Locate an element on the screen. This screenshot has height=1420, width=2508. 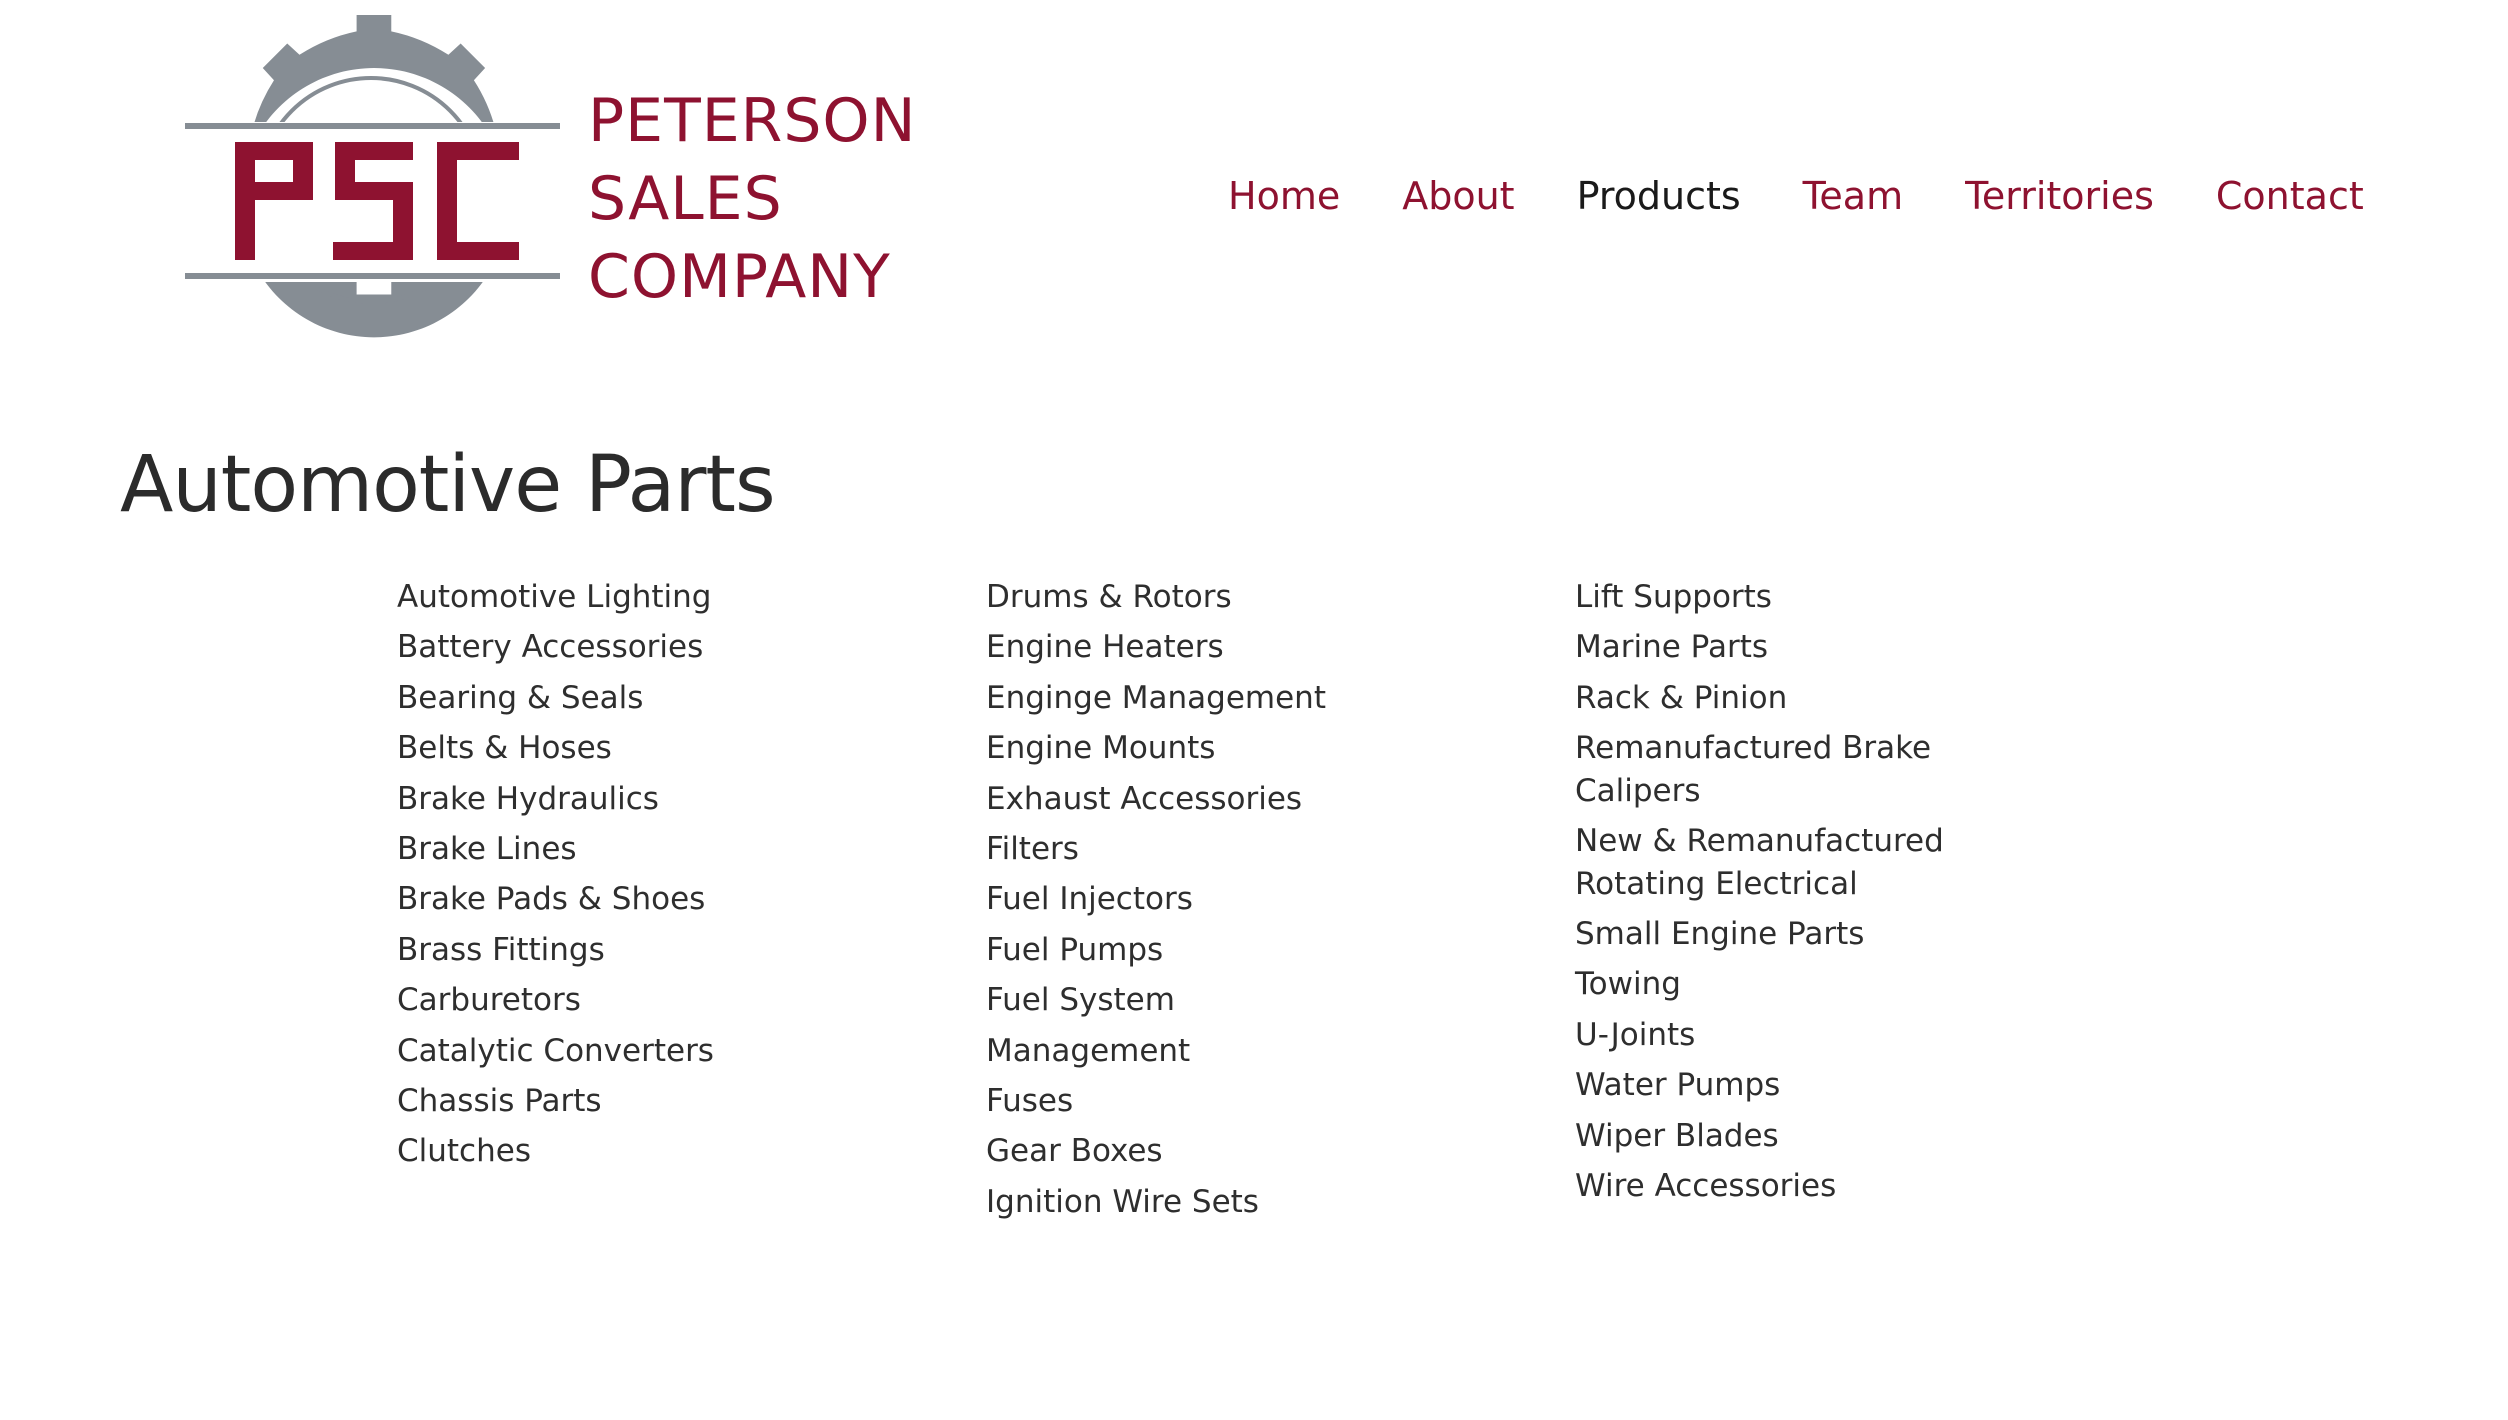
gear-logo-icon is located at coordinates (372, 176).